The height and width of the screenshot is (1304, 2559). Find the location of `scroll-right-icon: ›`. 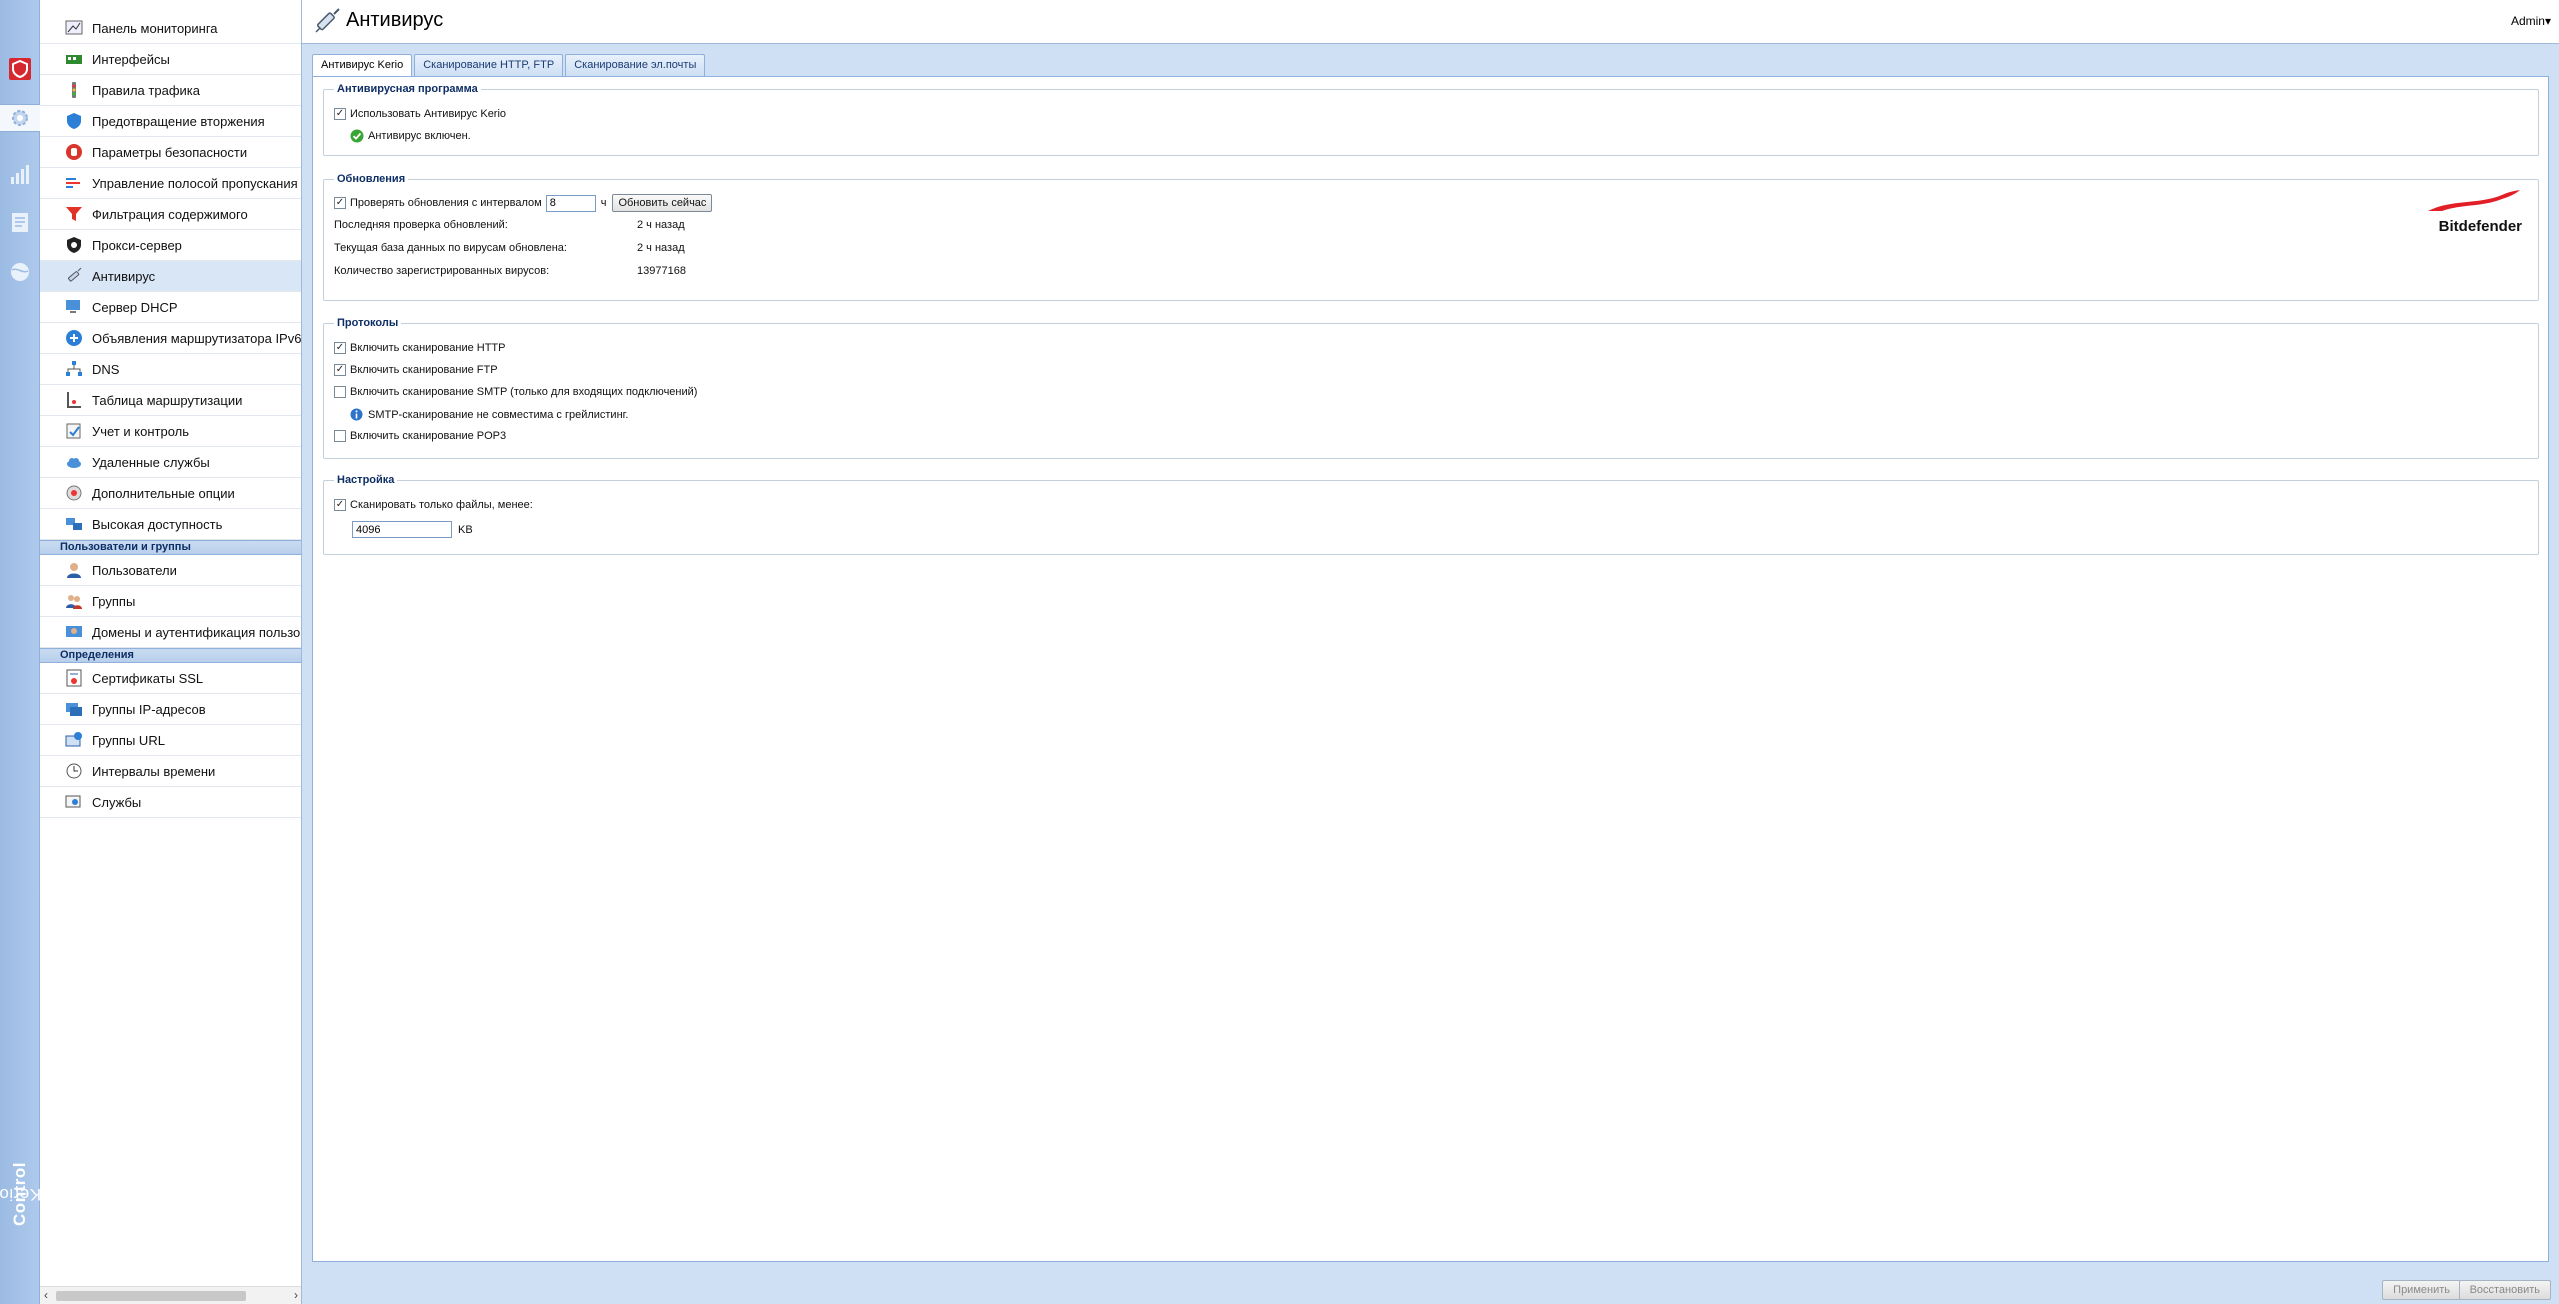

scroll-right-icon: › is located at coordinates (296, 1295).